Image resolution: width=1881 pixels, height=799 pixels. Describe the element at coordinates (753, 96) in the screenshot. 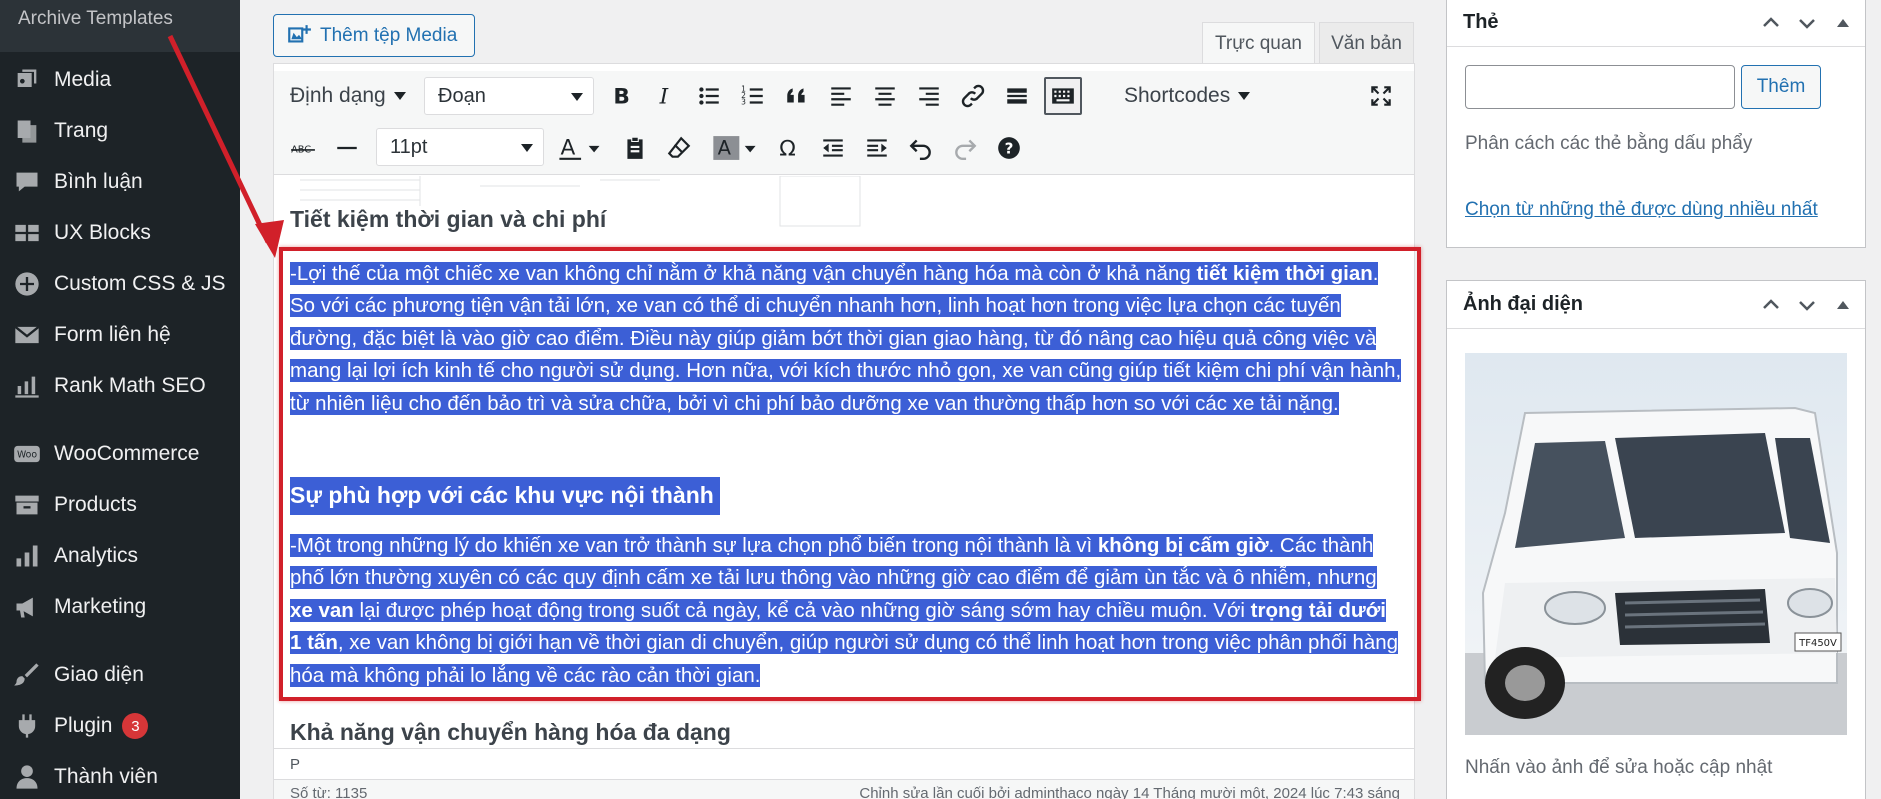

I see `numbered-list-button: 123` at that location.